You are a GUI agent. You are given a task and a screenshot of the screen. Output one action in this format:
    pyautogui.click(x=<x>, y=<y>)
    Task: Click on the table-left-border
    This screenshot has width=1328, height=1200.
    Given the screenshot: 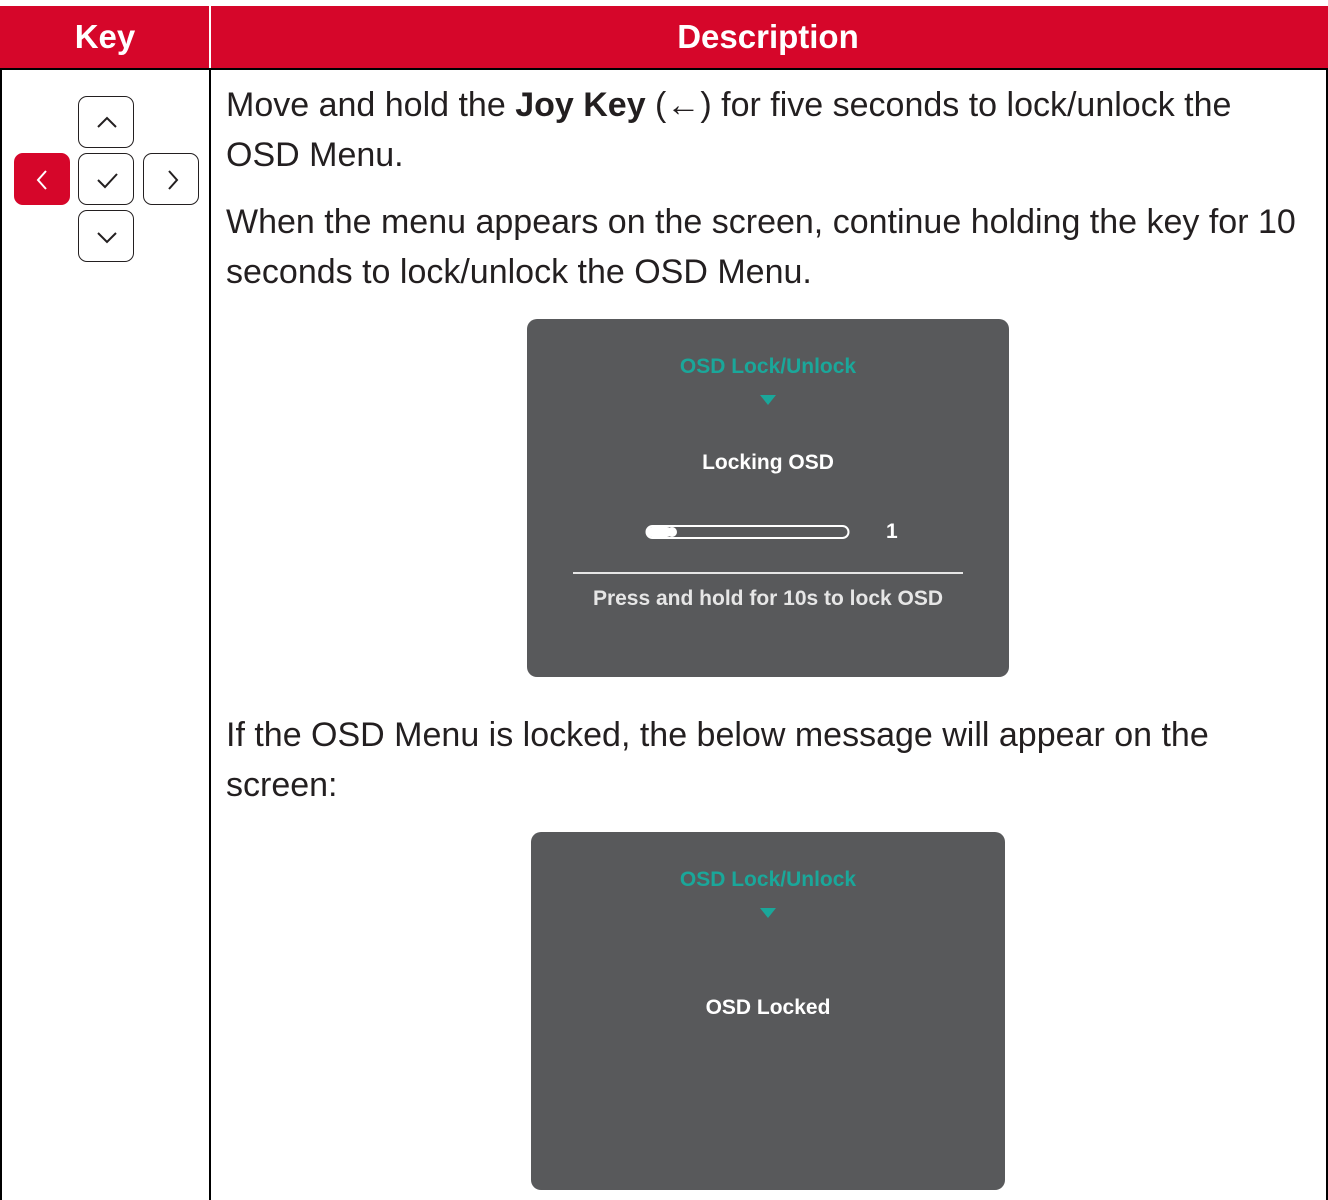 What is the action you would take?
    pyautogui.click(x=1, y=634)
    